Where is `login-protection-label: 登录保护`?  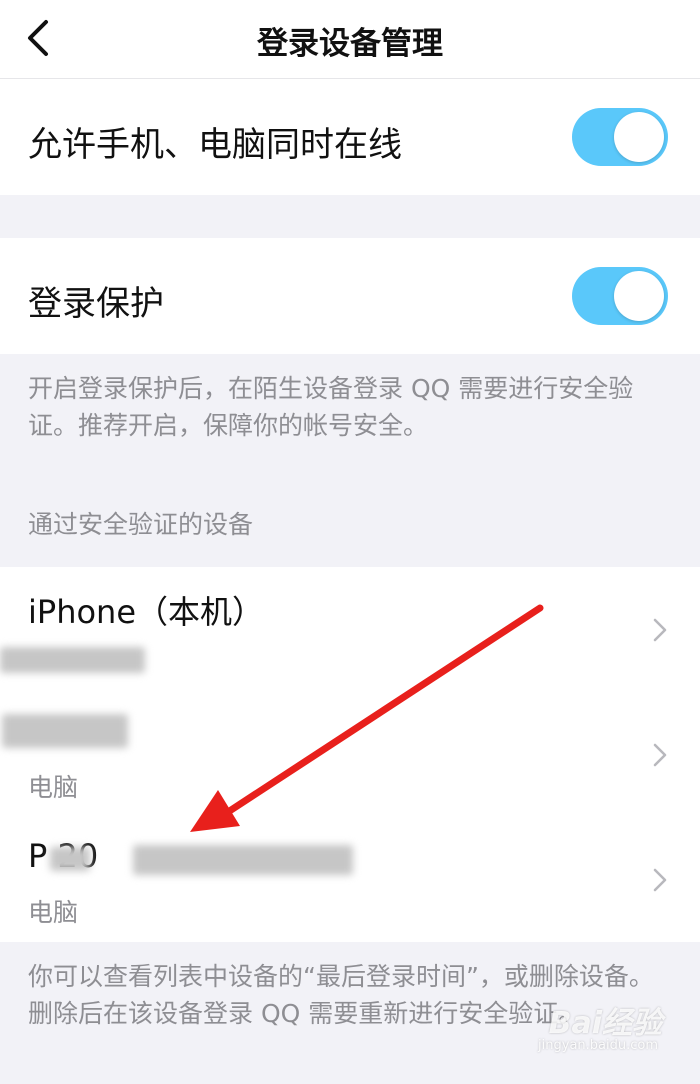 login-protection-label: 登录保护 is located at coordinates (96, 304).